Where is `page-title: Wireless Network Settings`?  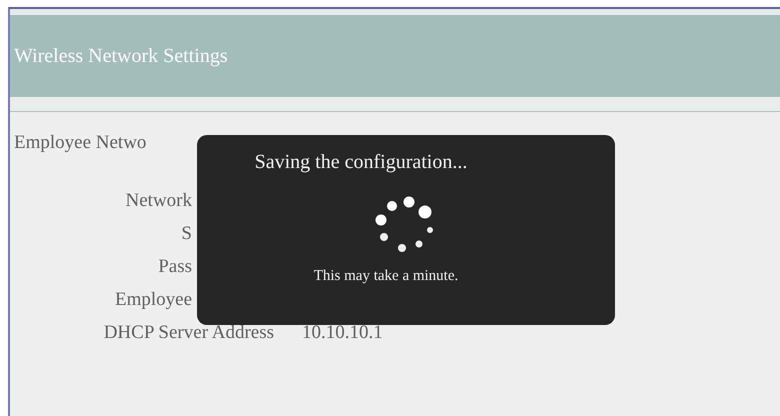
page-title: Wireless Network Settings is located at coordinates (121, 56).